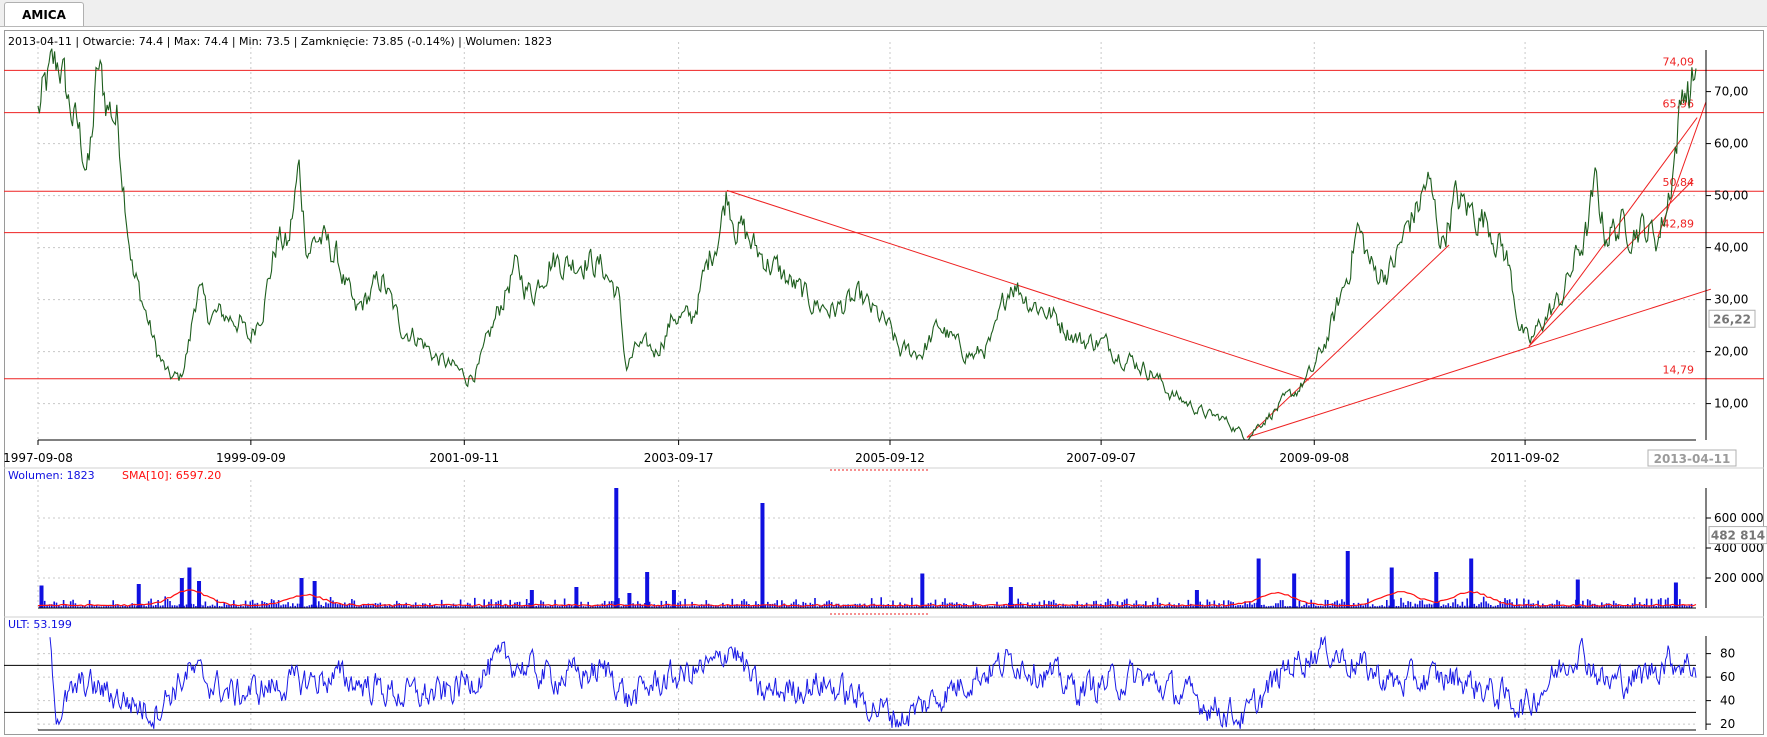 The image size is (1767, 737). I want to click on x-current-label: 2013-04-11, so click(1692, 459).